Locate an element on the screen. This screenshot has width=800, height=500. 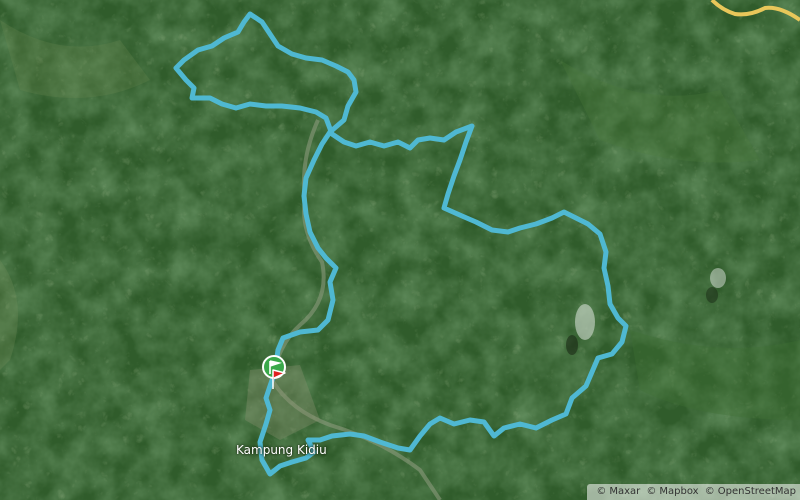
attribution-link-maxar: Maxar is located at coordinates (624, 491).